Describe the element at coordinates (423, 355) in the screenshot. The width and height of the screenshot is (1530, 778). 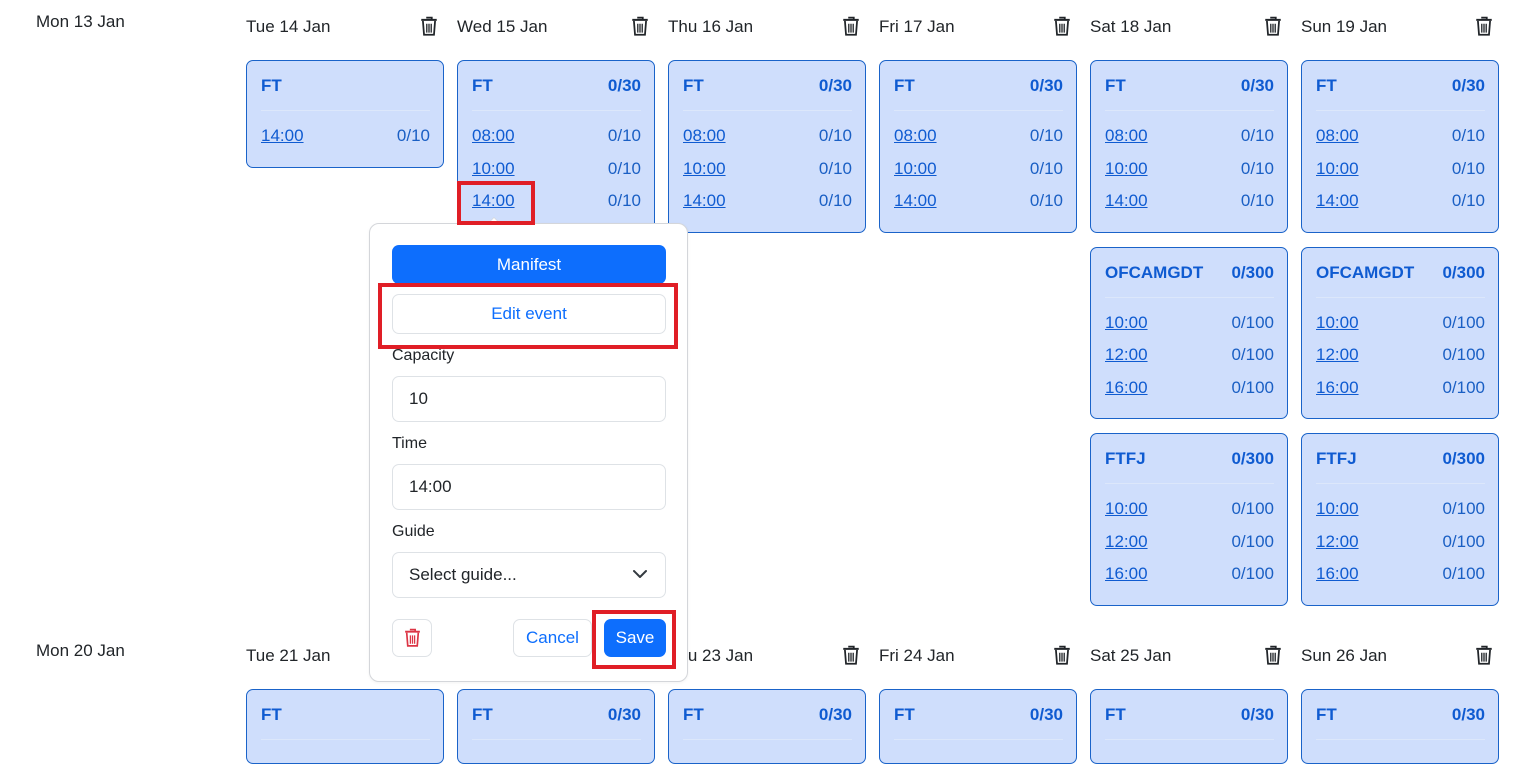
I see `capacity-label: Capacity` at that location.